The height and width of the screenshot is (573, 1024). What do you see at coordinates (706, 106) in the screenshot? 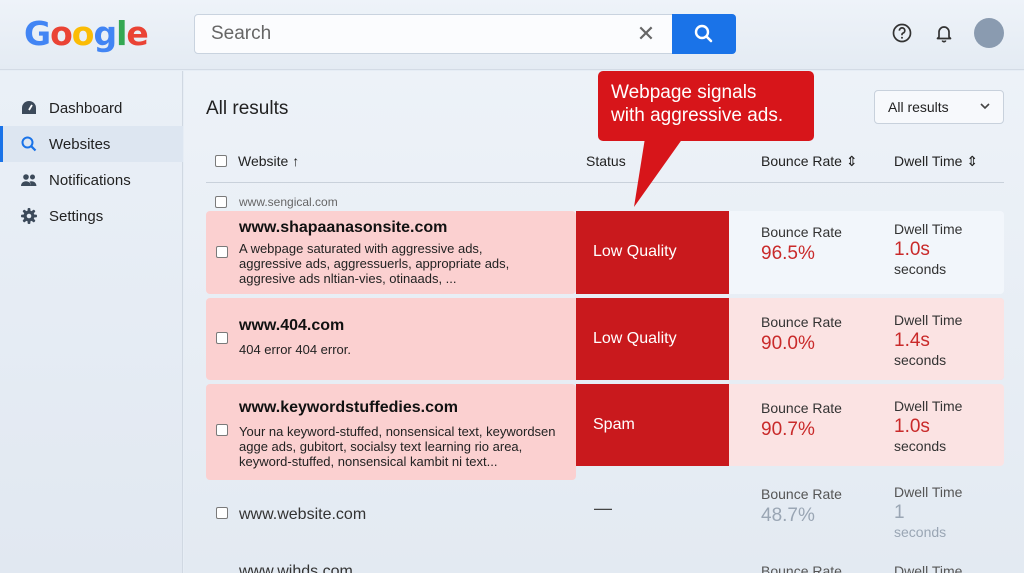
I see `annotation-callout: Webpage signals with aggressive ads.` at bounding box center [706, 106].